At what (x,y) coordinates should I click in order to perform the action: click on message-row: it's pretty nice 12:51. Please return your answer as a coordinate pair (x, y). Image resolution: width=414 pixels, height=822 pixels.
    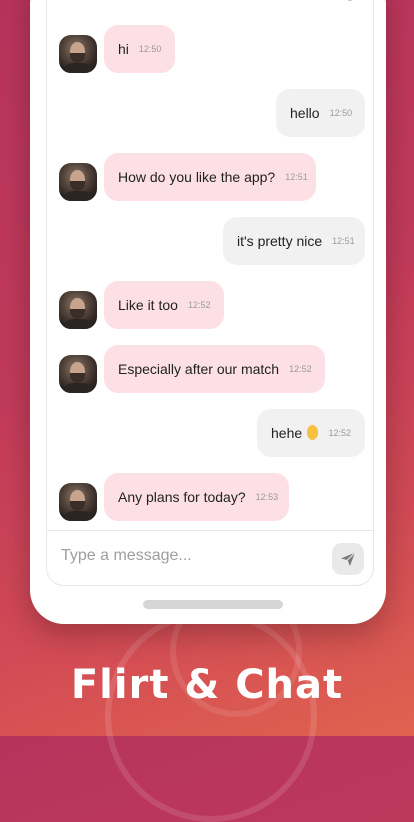
    Looking at the image, I should click on (210, 242).